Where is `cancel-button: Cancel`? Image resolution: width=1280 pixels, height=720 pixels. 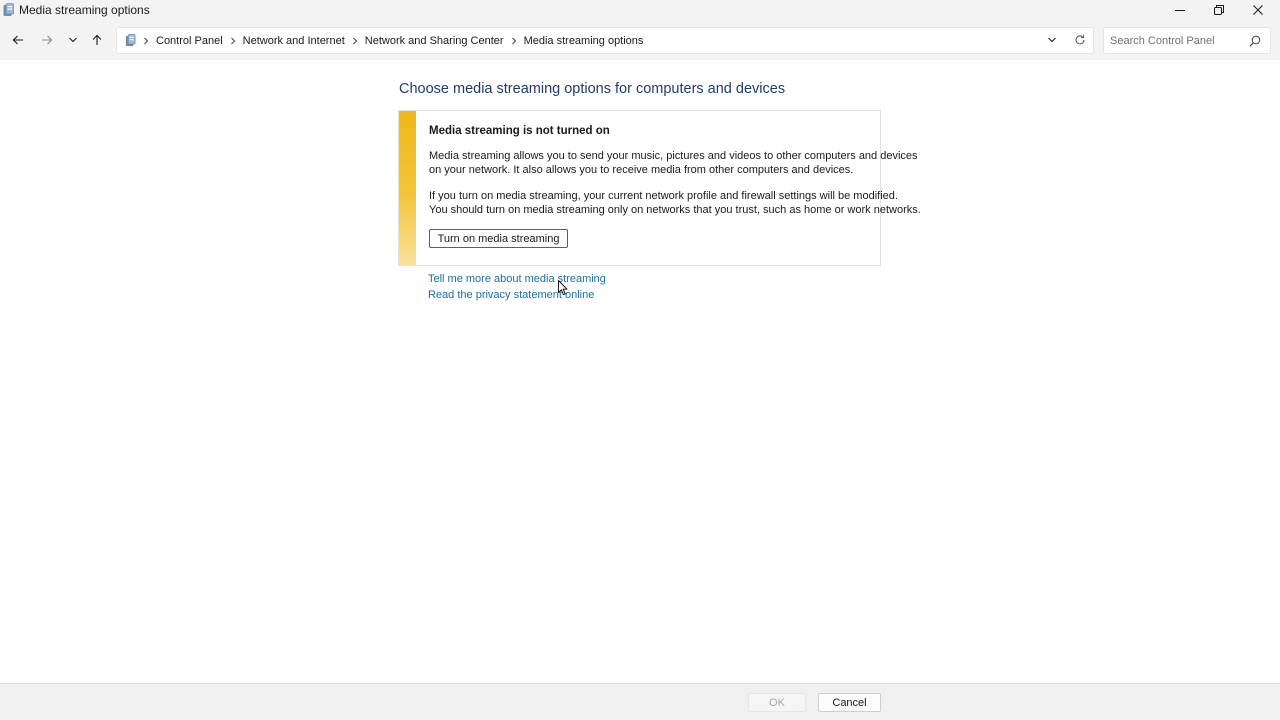
cancel-button: Cancel is located at coordinates (849, 702).